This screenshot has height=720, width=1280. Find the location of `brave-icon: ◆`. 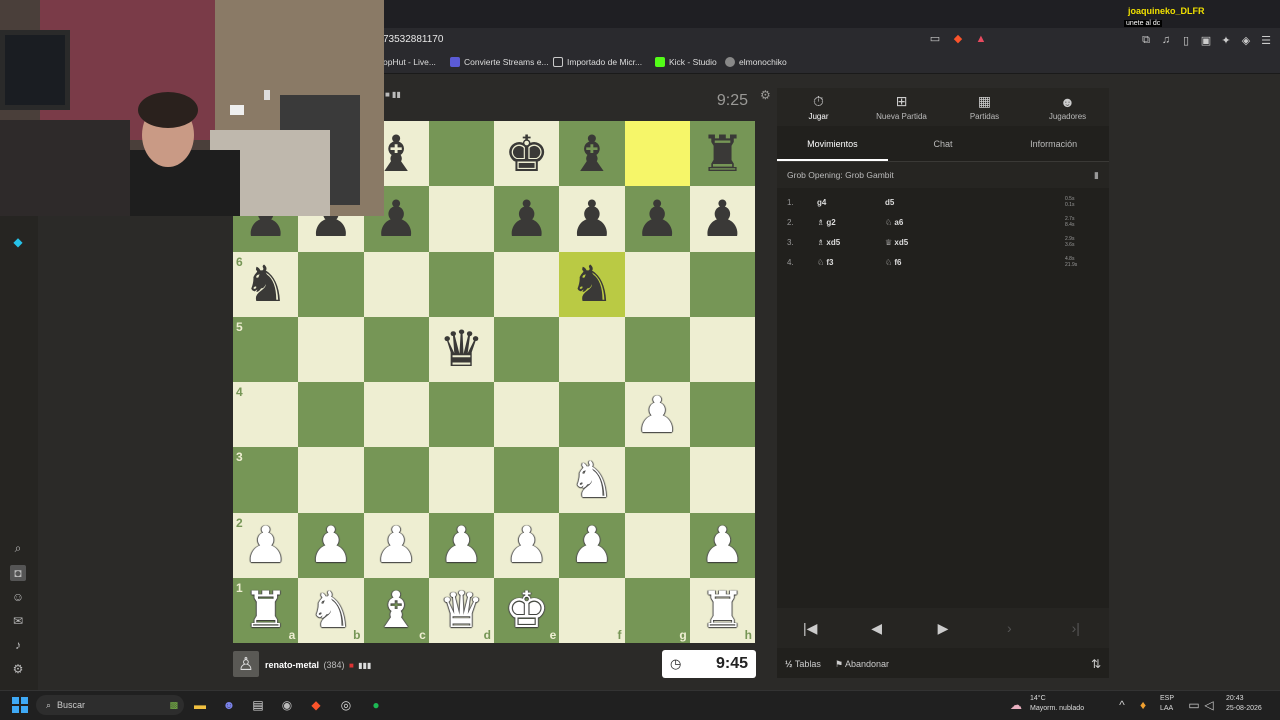

brave-icon: ◆ is located at coordinates (316, 705).